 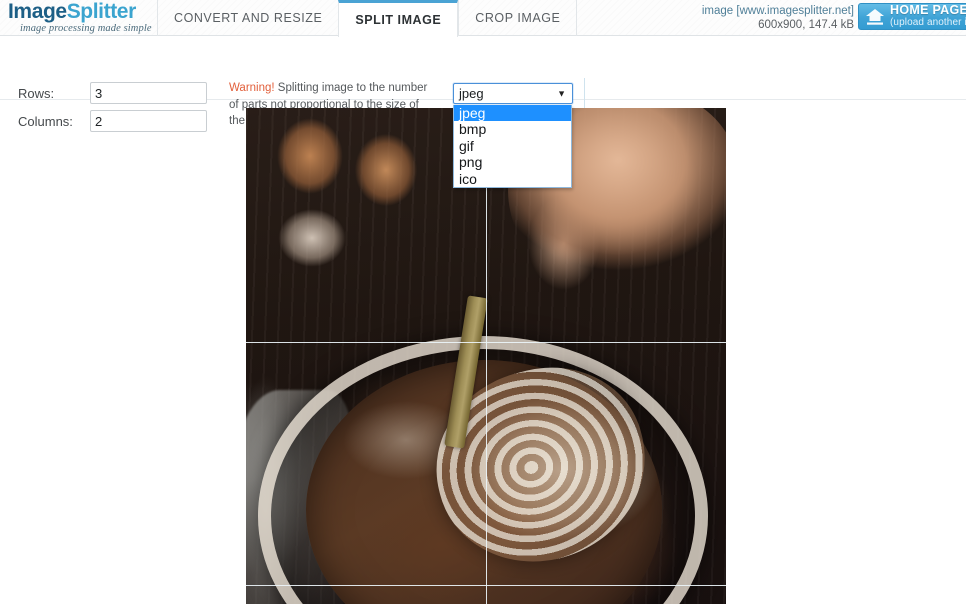 I want to click on tab-label: SPLIT IMAGE, so click(x=398, y=20).